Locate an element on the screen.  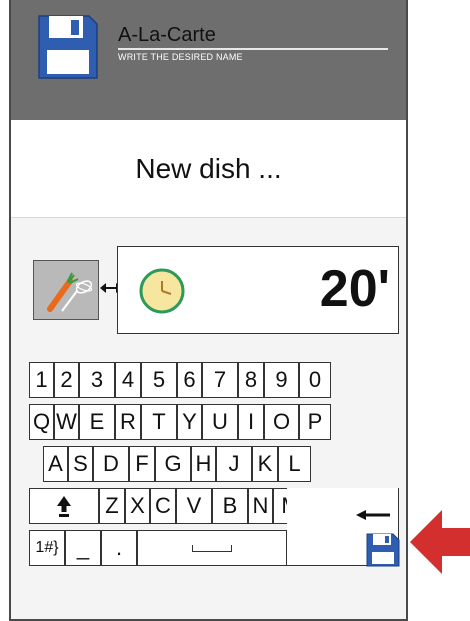
shift-key is located at coordinates (64, 506).